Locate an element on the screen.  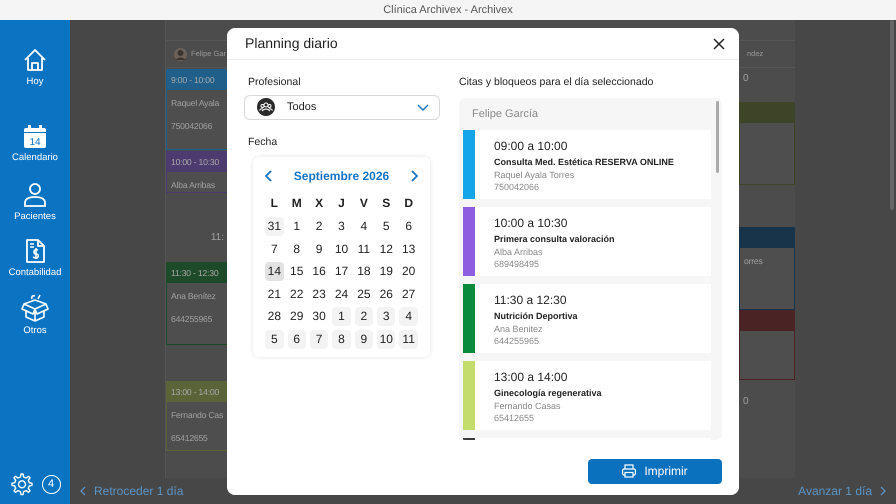
avatar-icon is located at coordinates (180, 54).